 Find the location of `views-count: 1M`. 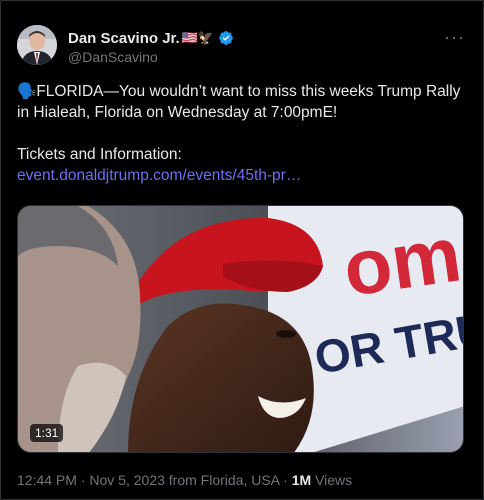

views-count: 1M is located at coordinates (301, 480).